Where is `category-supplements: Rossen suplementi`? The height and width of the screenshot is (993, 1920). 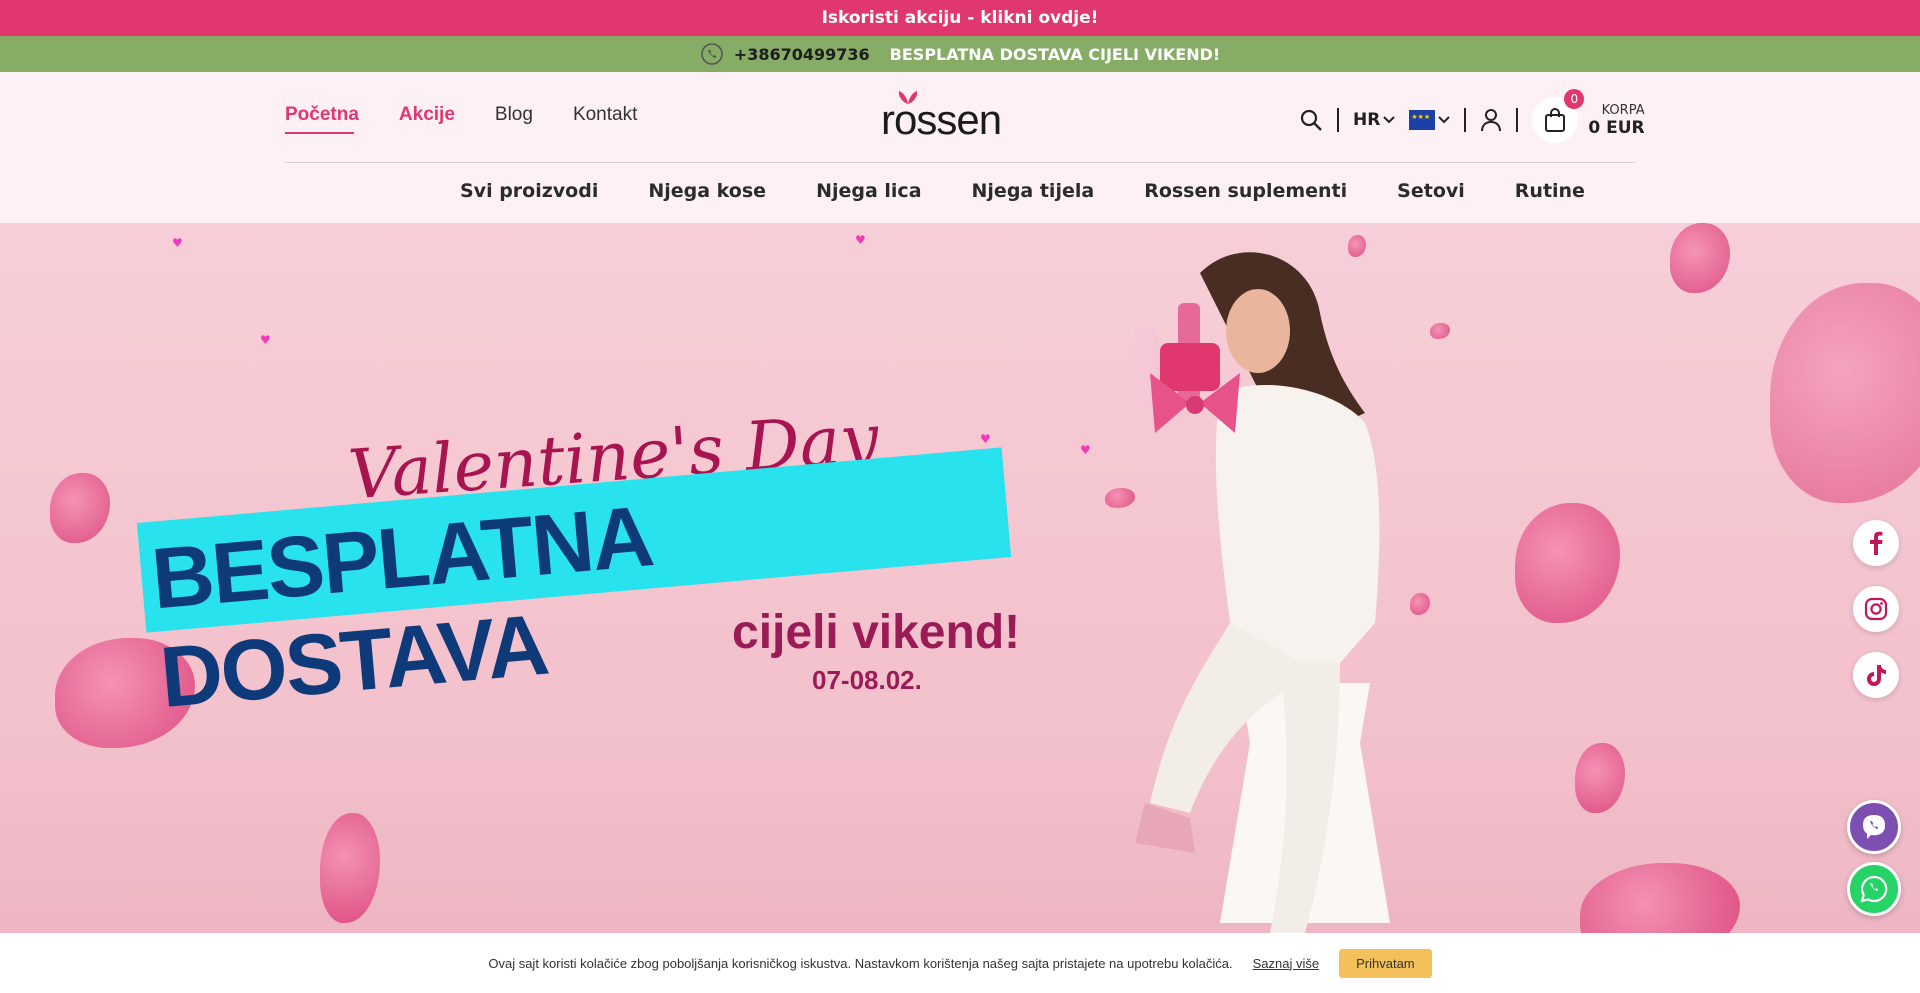 category-supplements: Rossen suplementi is located at coordinates (1245, 191).